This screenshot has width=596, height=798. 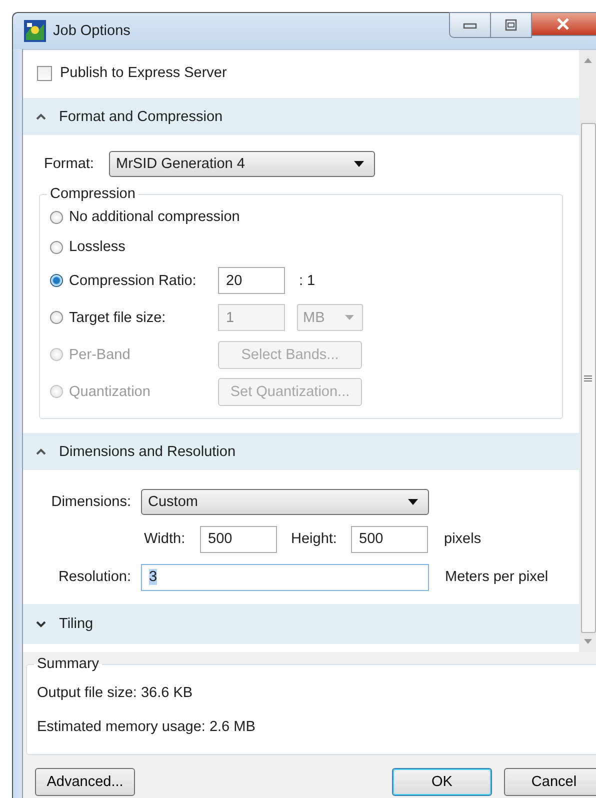 I want to click on radio-label: Per-Band, so click(x=99, y=354).